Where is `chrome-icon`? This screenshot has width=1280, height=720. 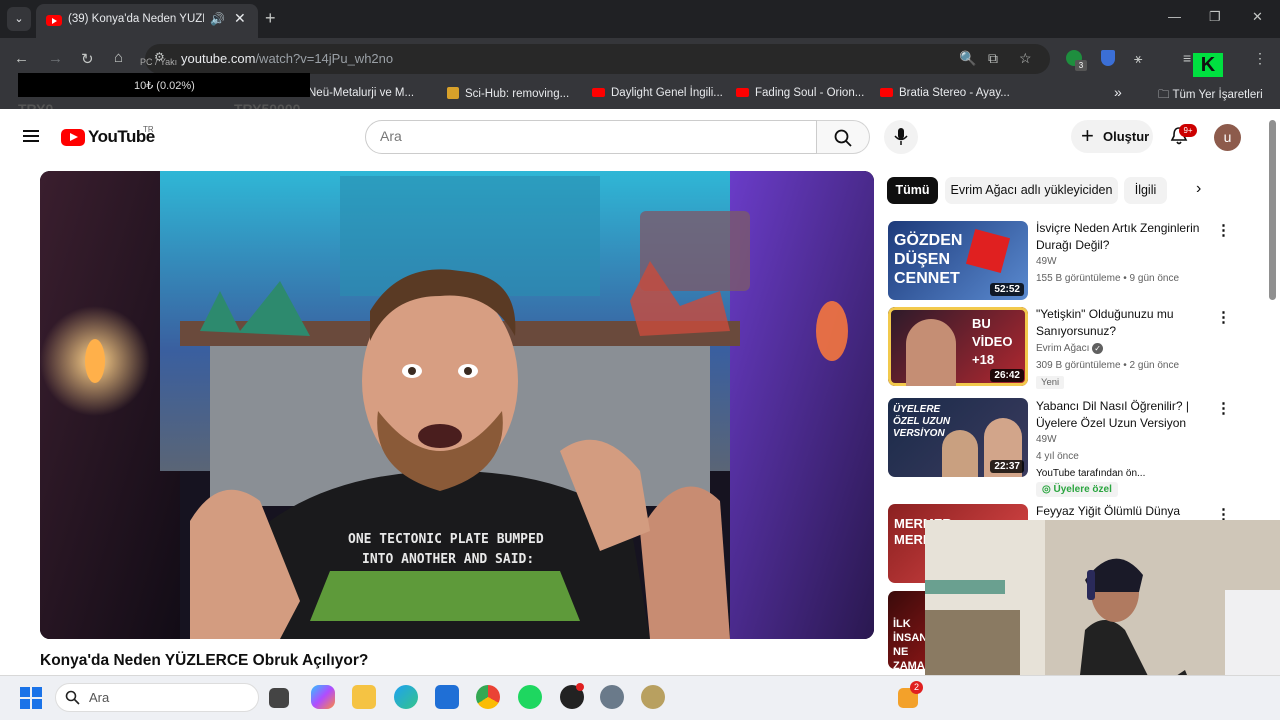 chrome-icon is located at coordinates (488, 697).